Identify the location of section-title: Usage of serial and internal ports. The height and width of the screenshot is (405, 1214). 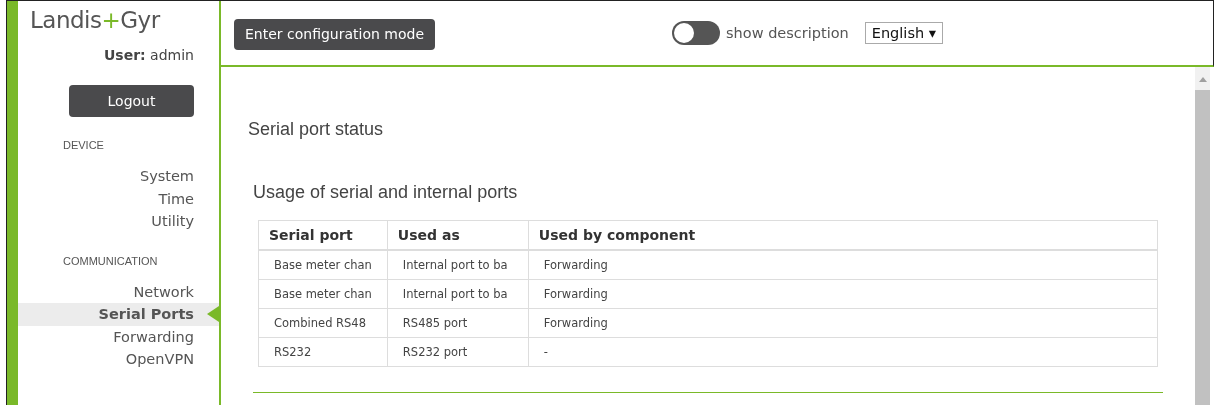
(386, 192).